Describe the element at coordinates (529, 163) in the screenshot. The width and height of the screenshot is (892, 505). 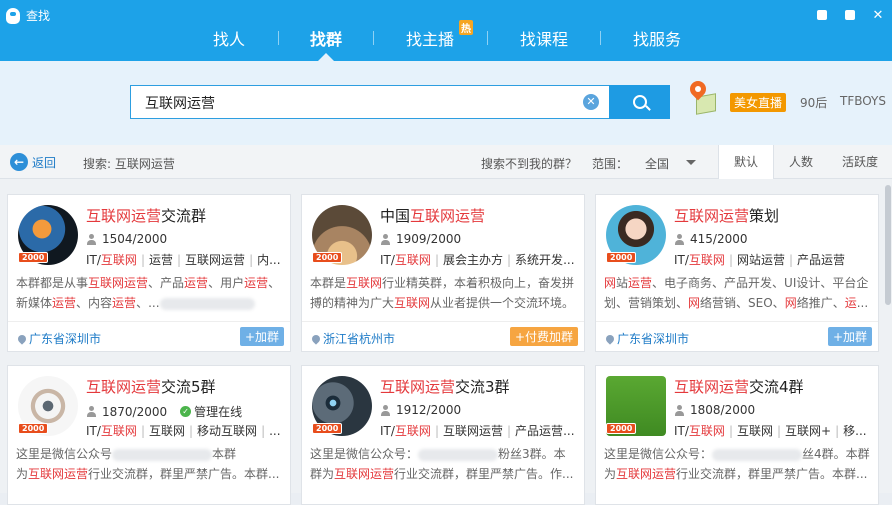
I see `not-found-link: 搜索不到我的群？` at that location.